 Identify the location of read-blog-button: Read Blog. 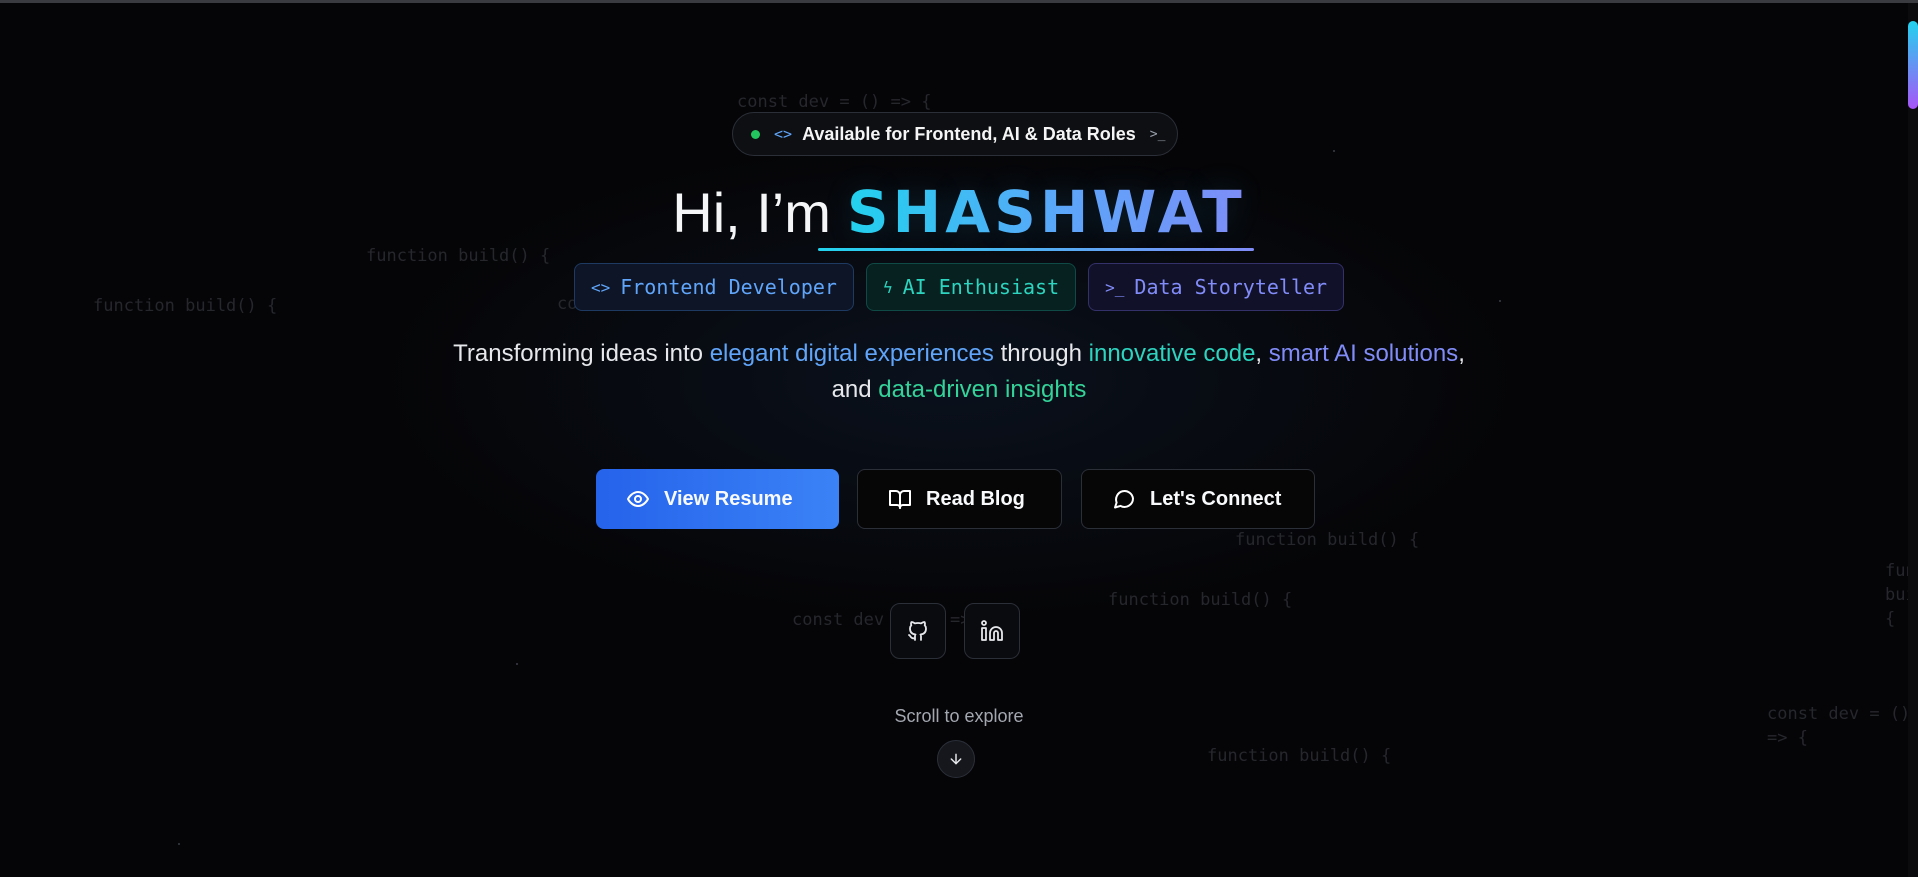
(959, 499).